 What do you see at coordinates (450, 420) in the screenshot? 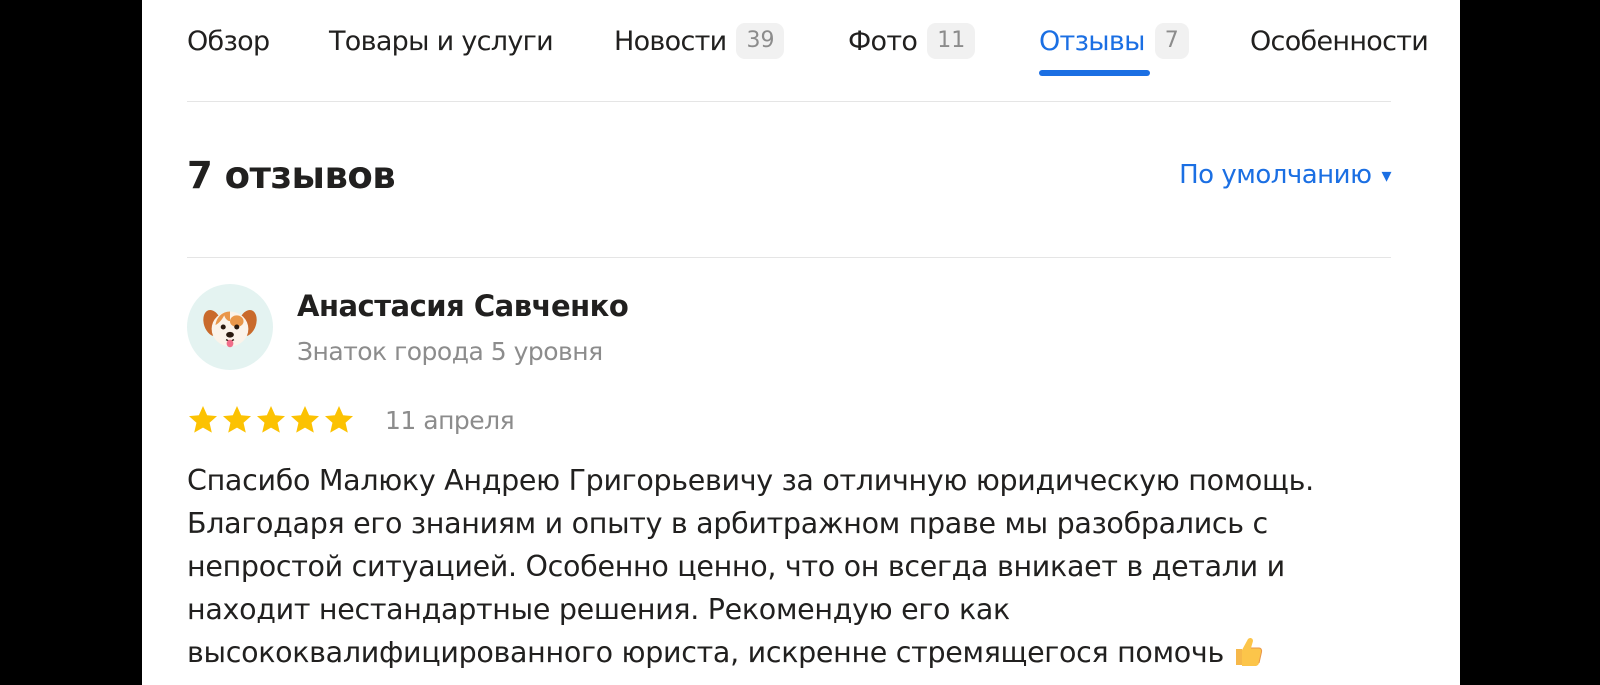
I see `review-date: 11 апреля` at bounding box center [450, 420].